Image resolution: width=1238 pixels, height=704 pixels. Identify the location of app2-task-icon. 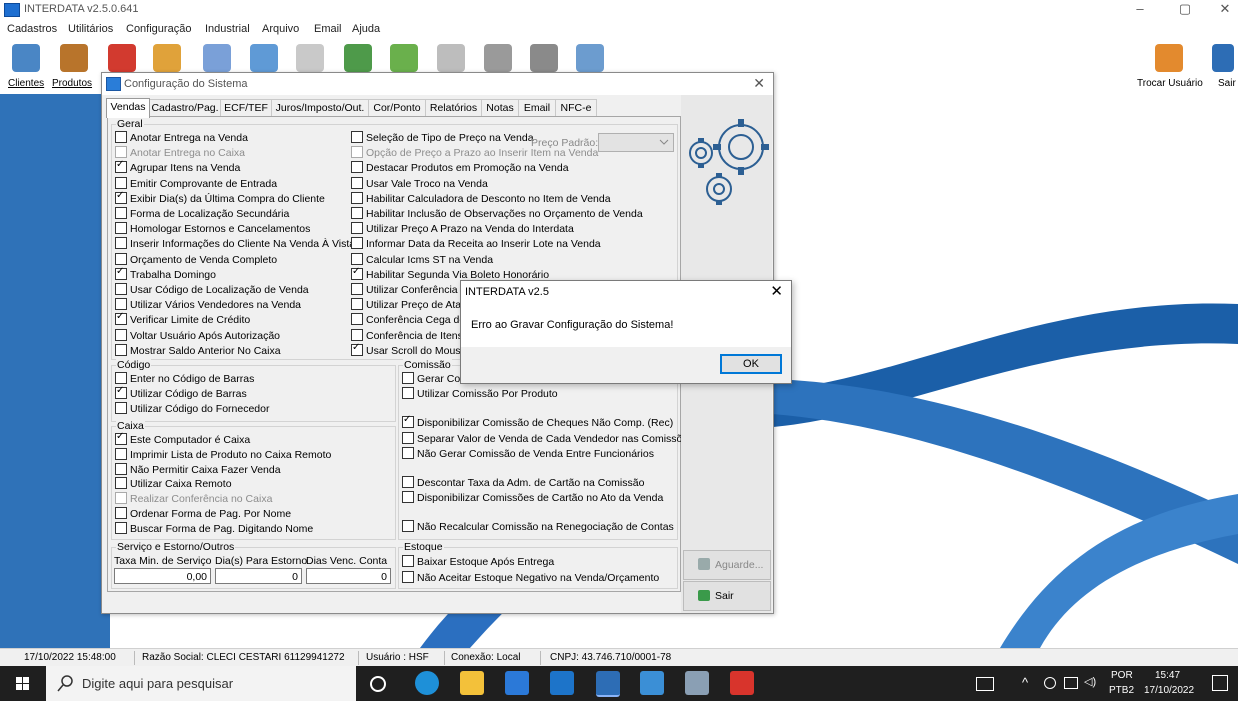
(697, 683).